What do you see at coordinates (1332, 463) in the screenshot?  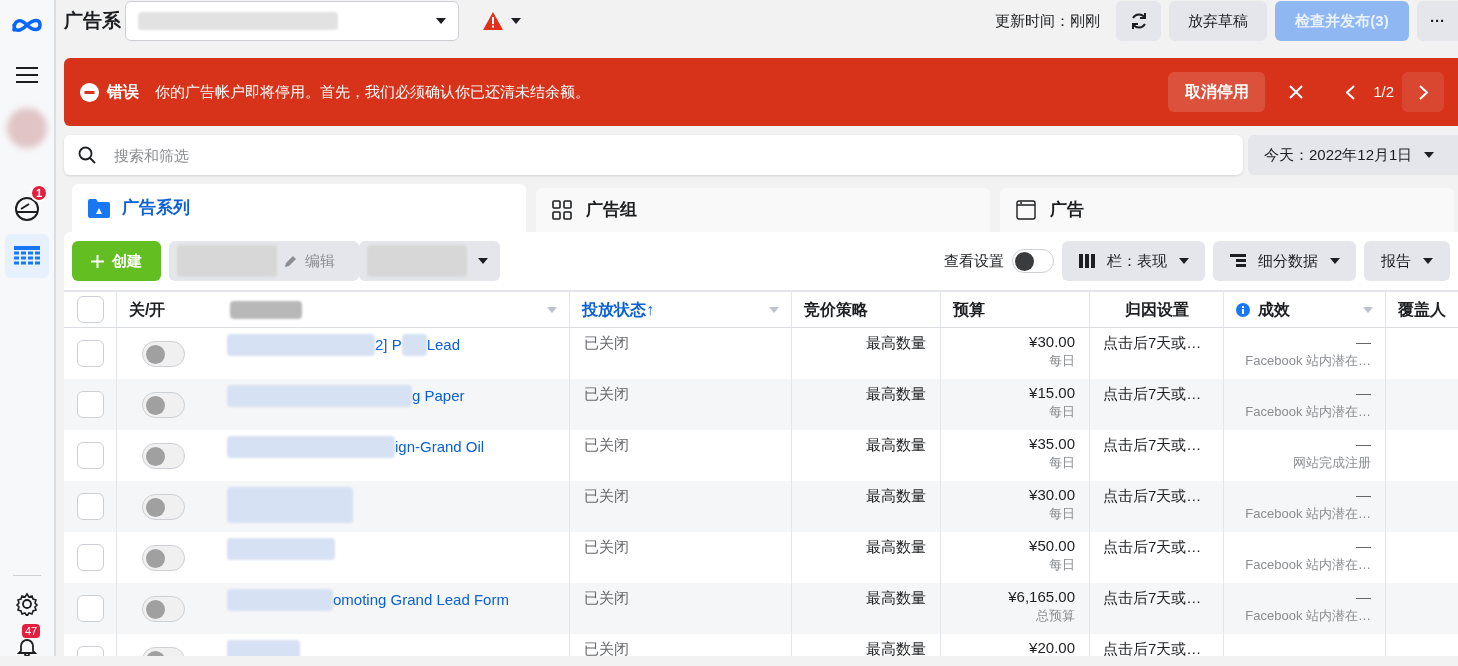 I see `result-type: 网站完成注册` at bounding box center [1332, 463].